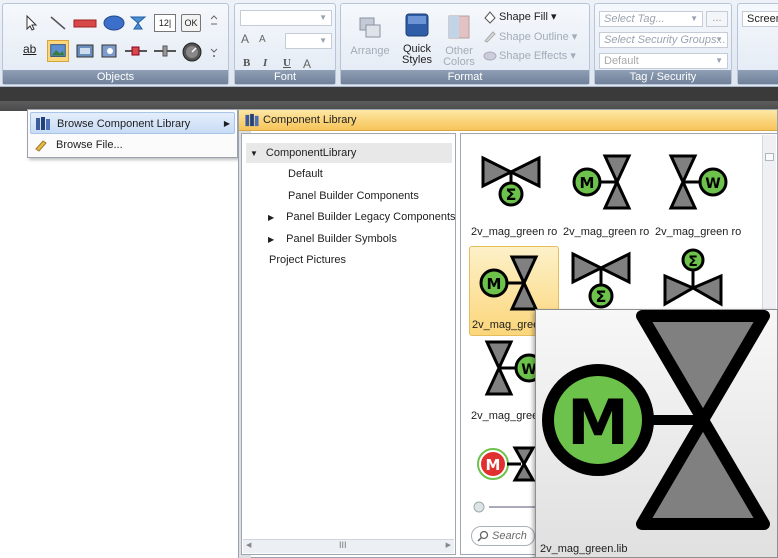  Describe the element at coordinates (214, 51) in the screenshot. I see `ribbon-more-icon` at that location.